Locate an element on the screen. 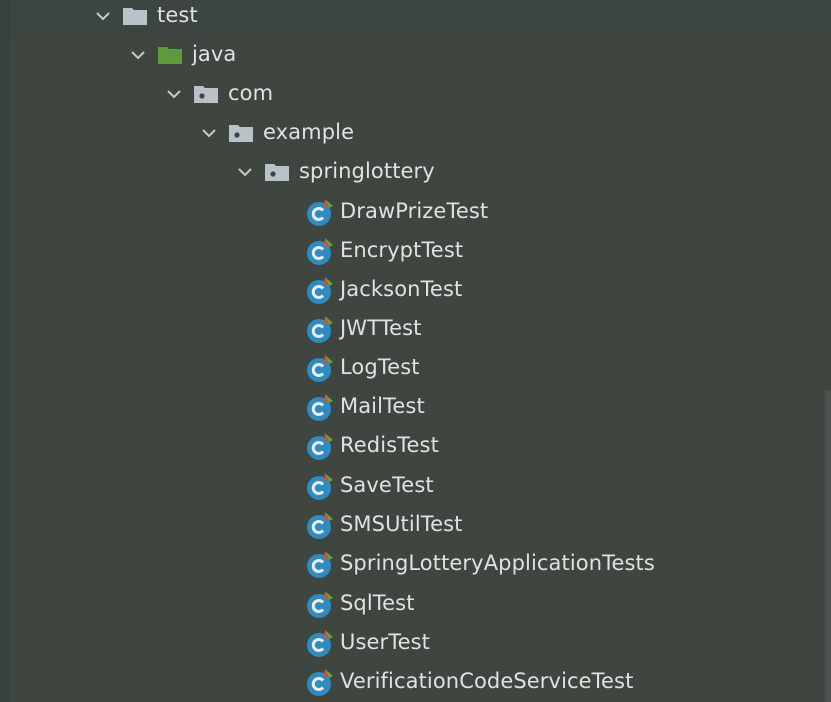 This screenshot has width=831, height=702. tree-file-label: EncryptTest is located at coordinates (402, 250).